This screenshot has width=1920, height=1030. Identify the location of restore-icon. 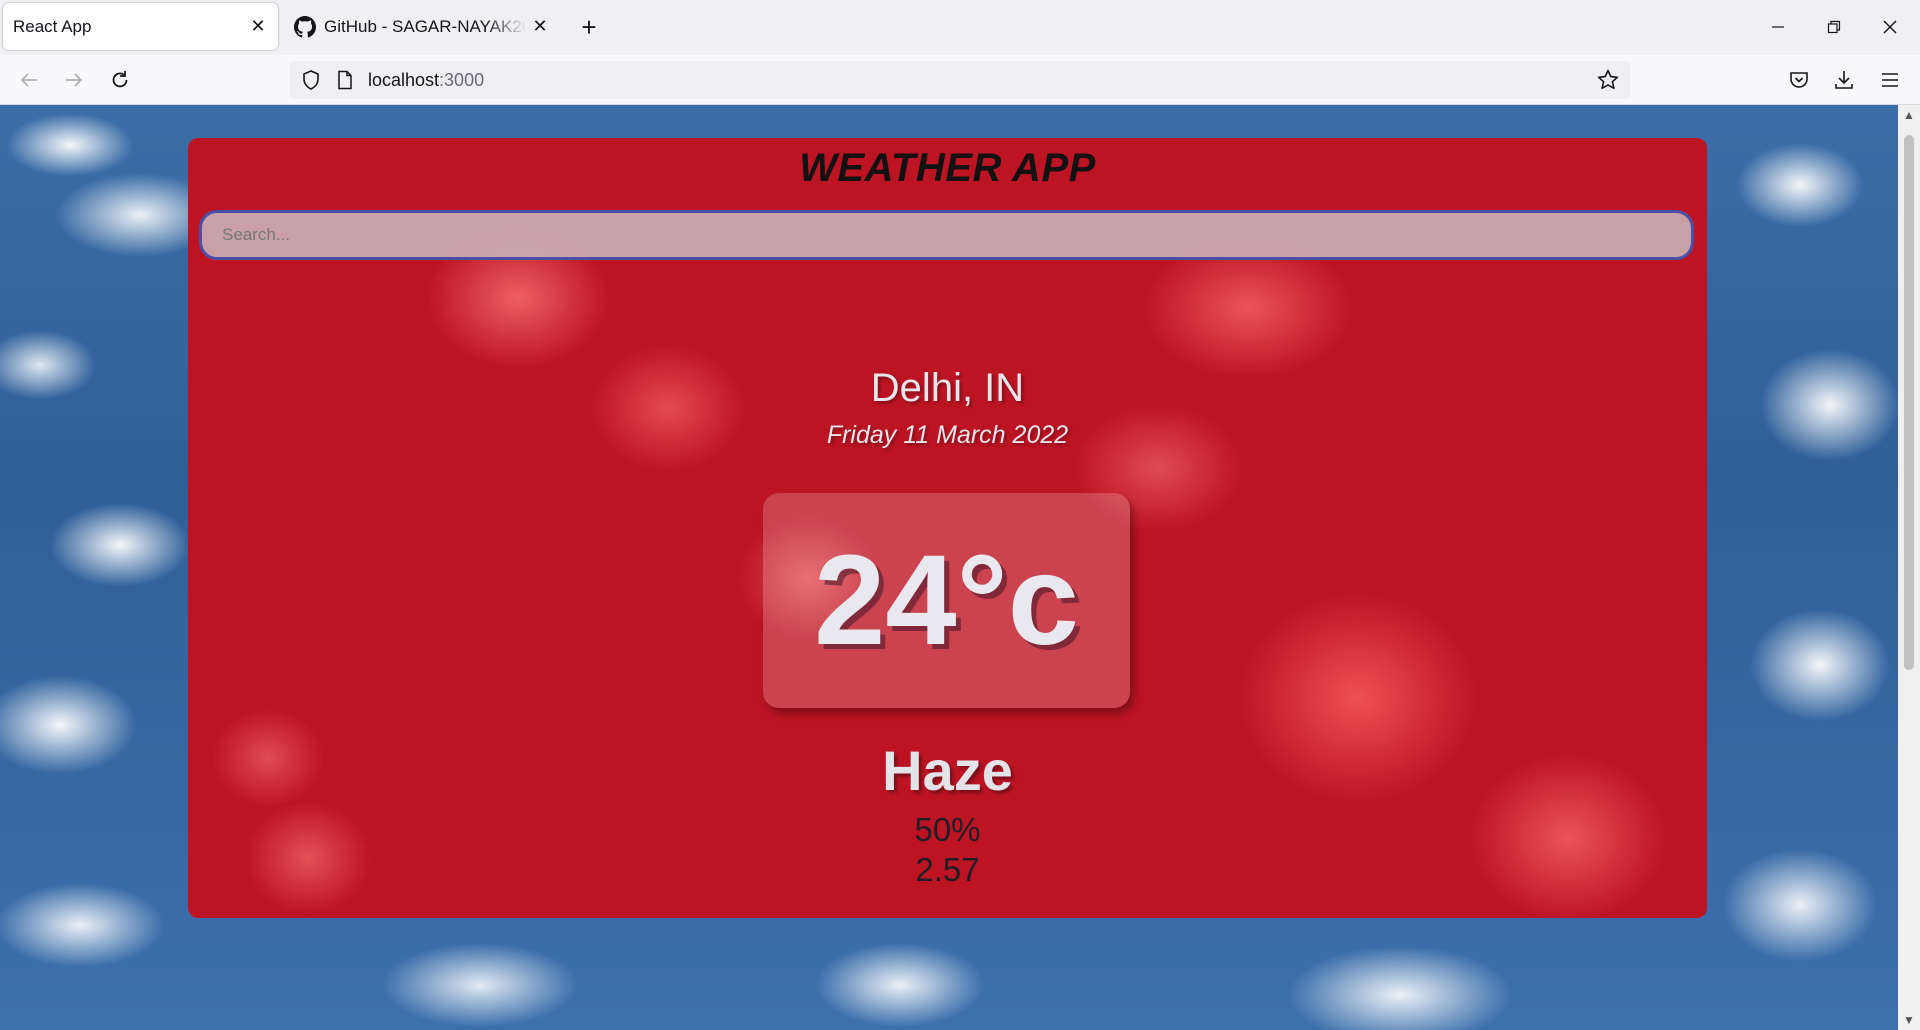
(1834, 27).